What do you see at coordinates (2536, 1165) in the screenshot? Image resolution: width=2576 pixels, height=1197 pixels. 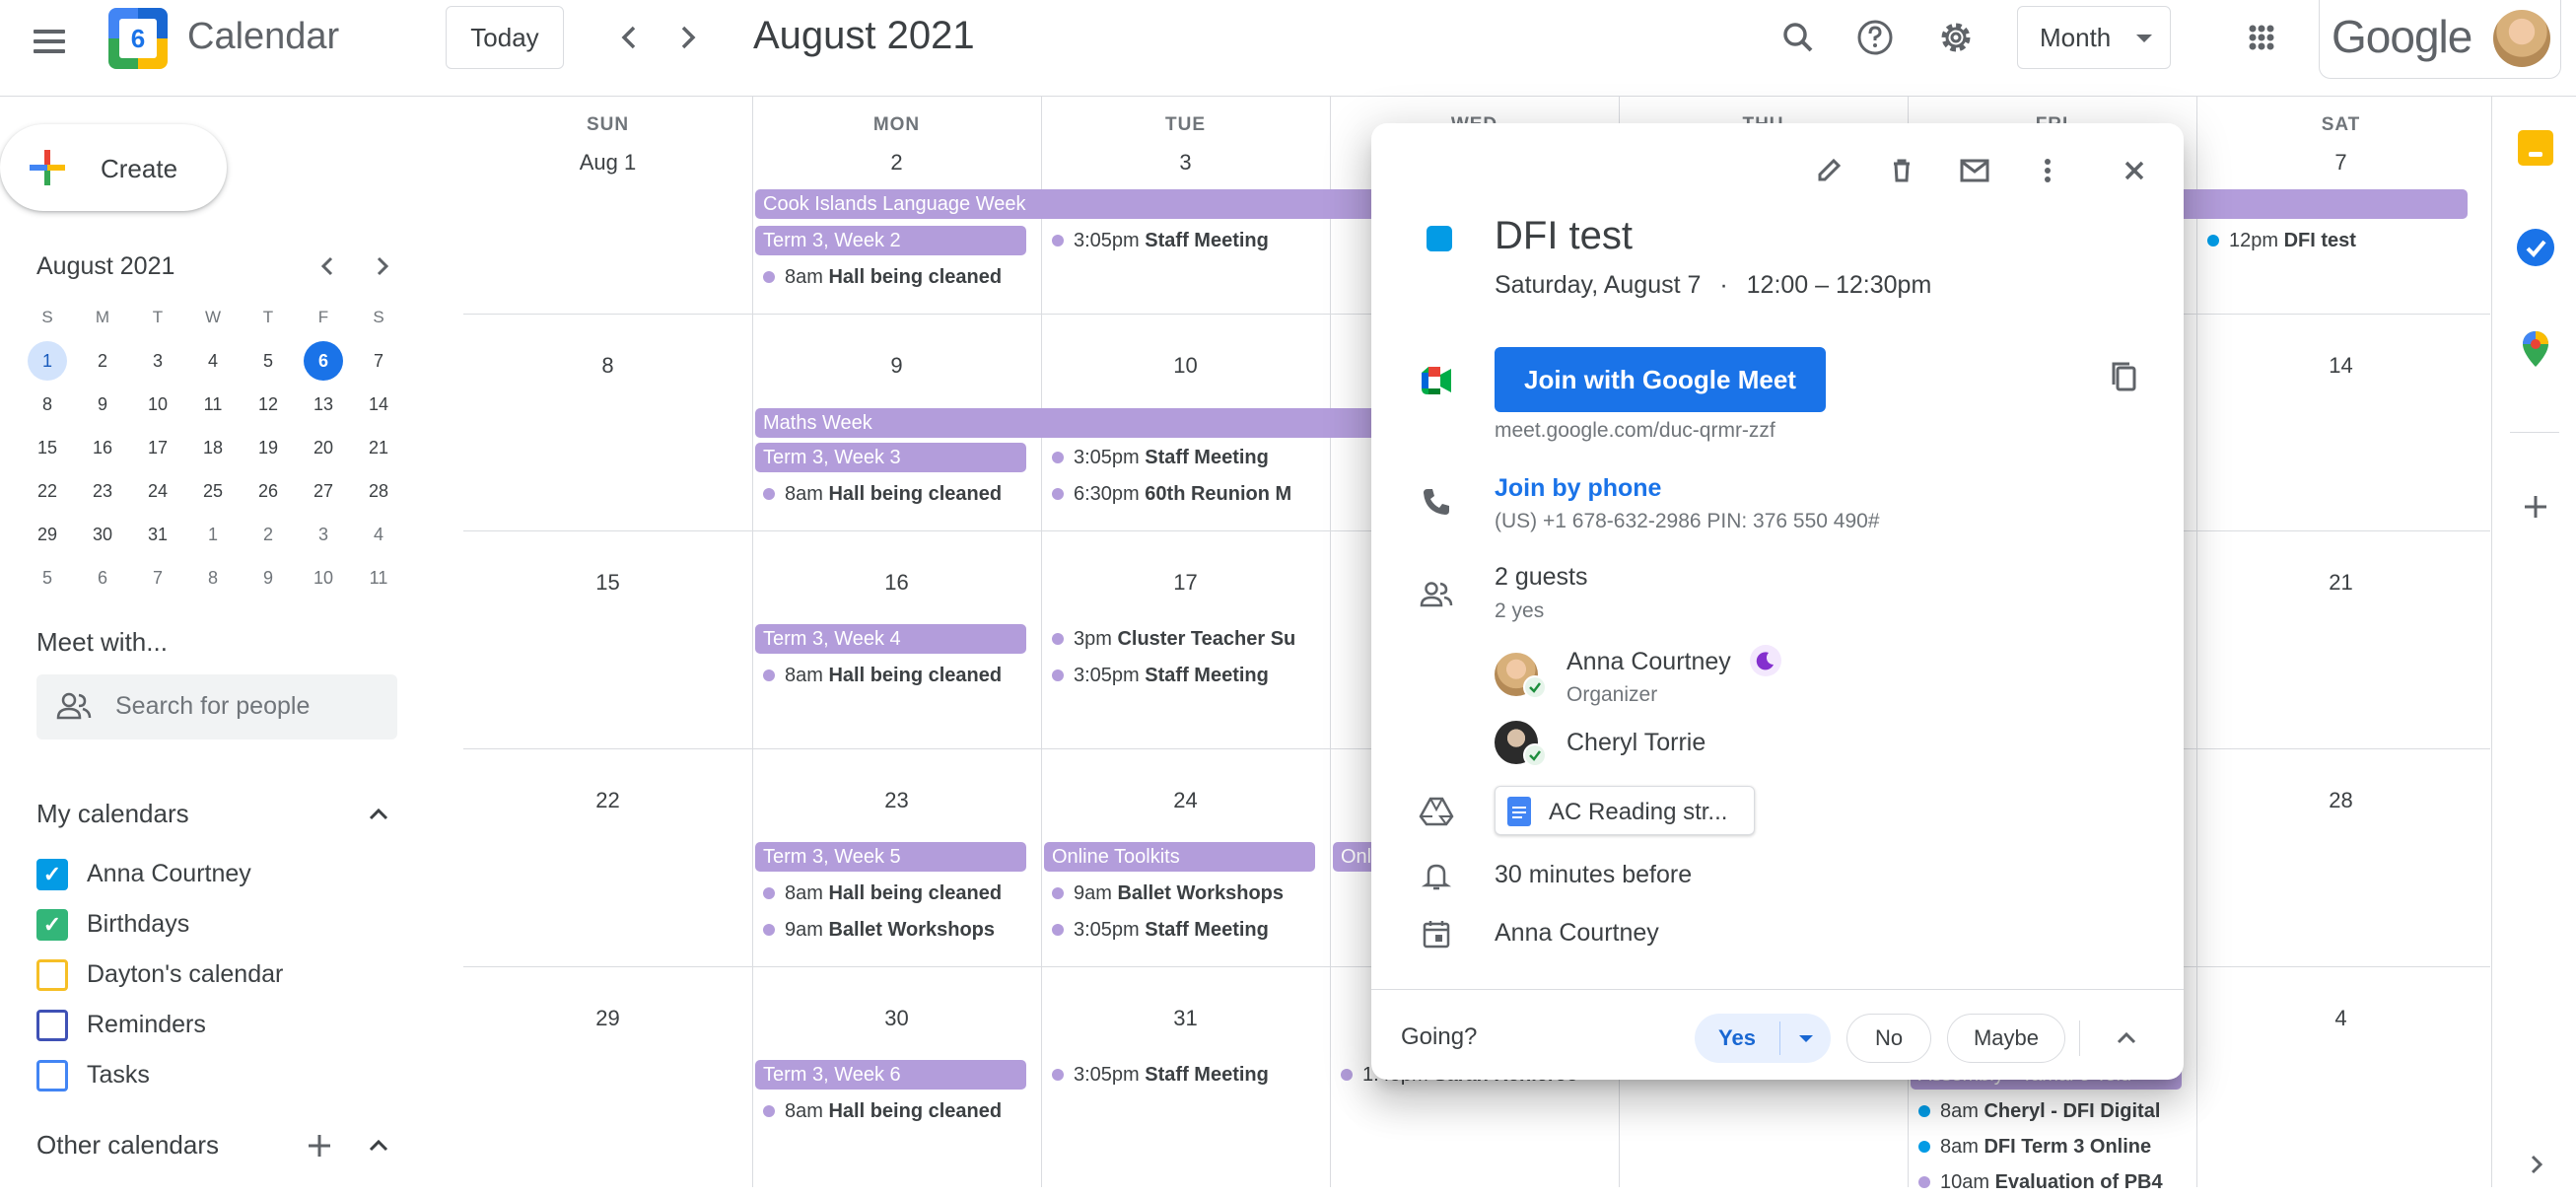 I see `expand-panel-icon` at bounding box center [2536, 1165].